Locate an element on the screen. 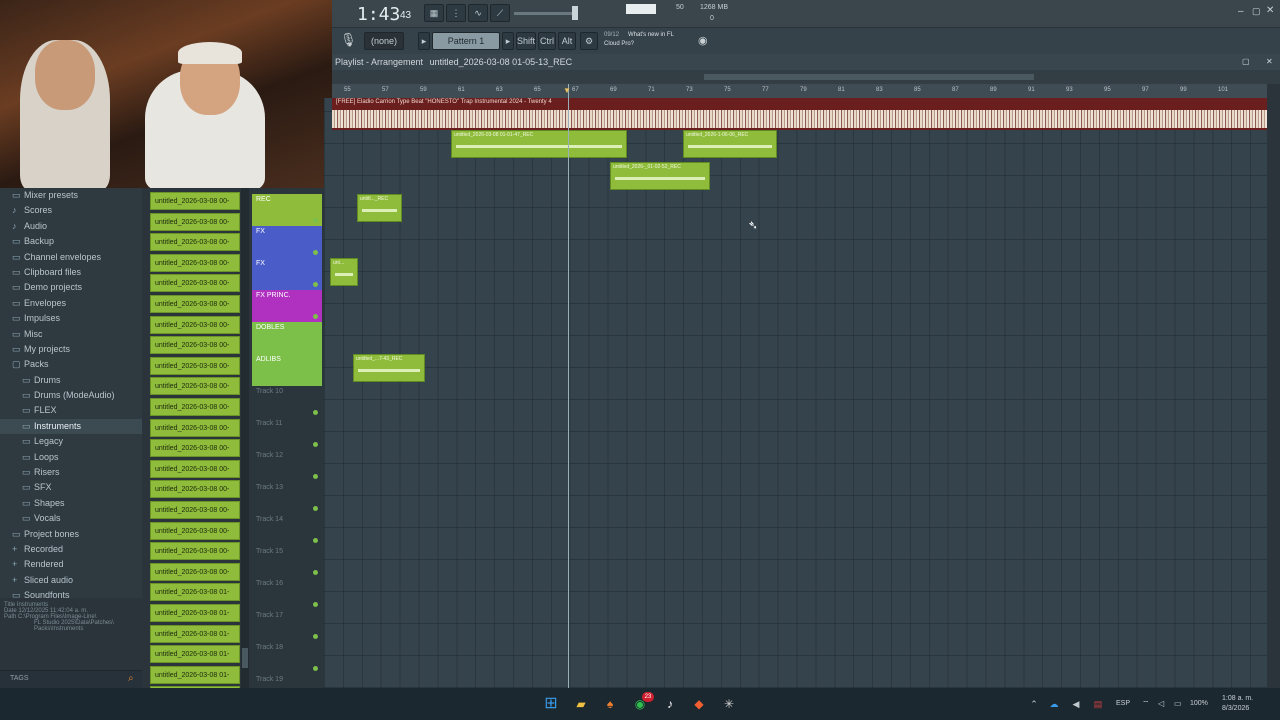  browser-item: ▭ Legacy is located at coordinates (71, 441).